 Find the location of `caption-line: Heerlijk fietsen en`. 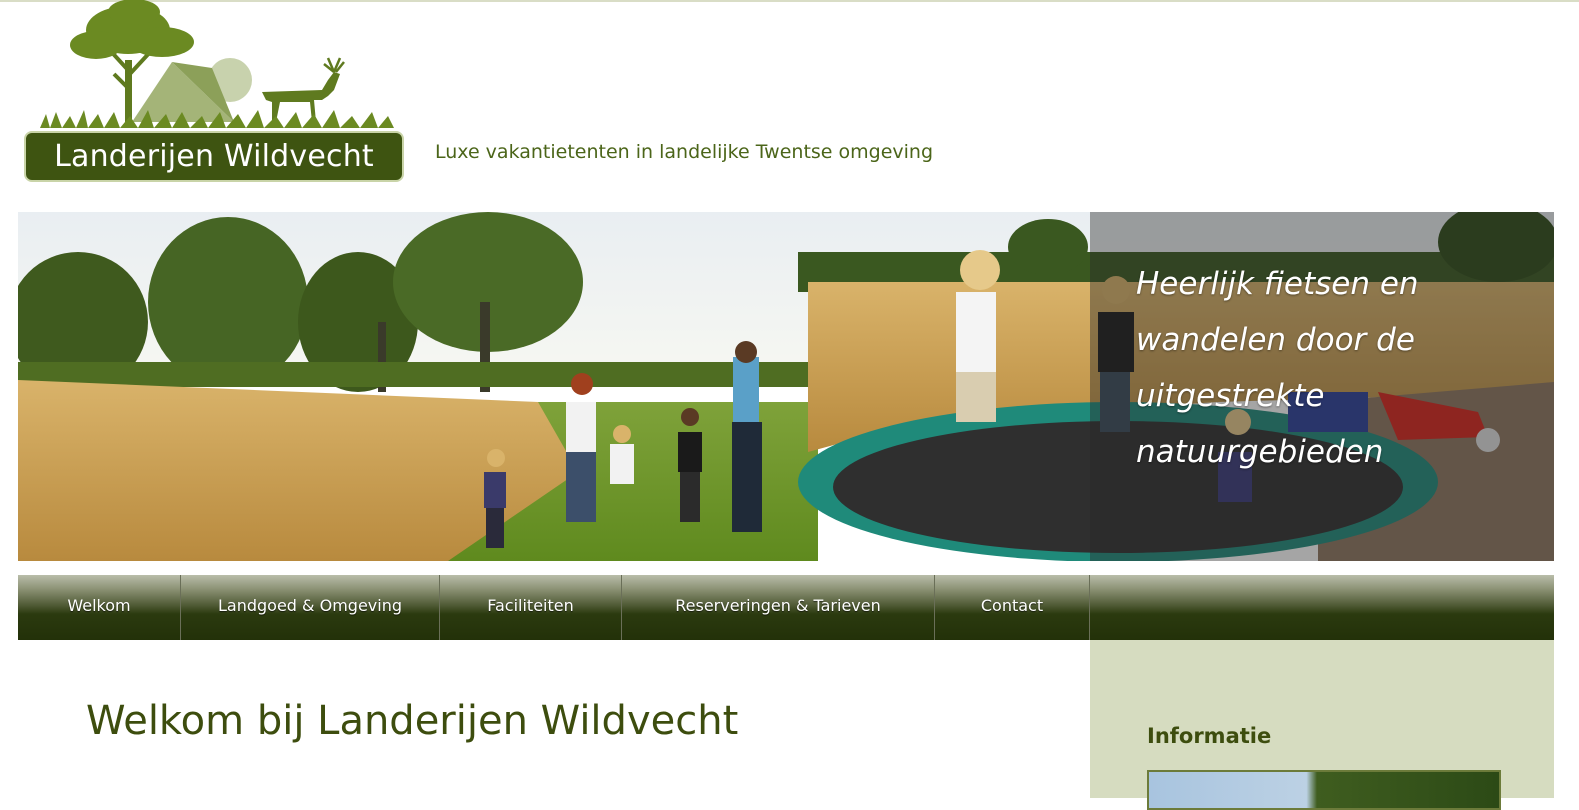

caption-line: Heerlijk fietsen en is located at coordinates (1277, 284).